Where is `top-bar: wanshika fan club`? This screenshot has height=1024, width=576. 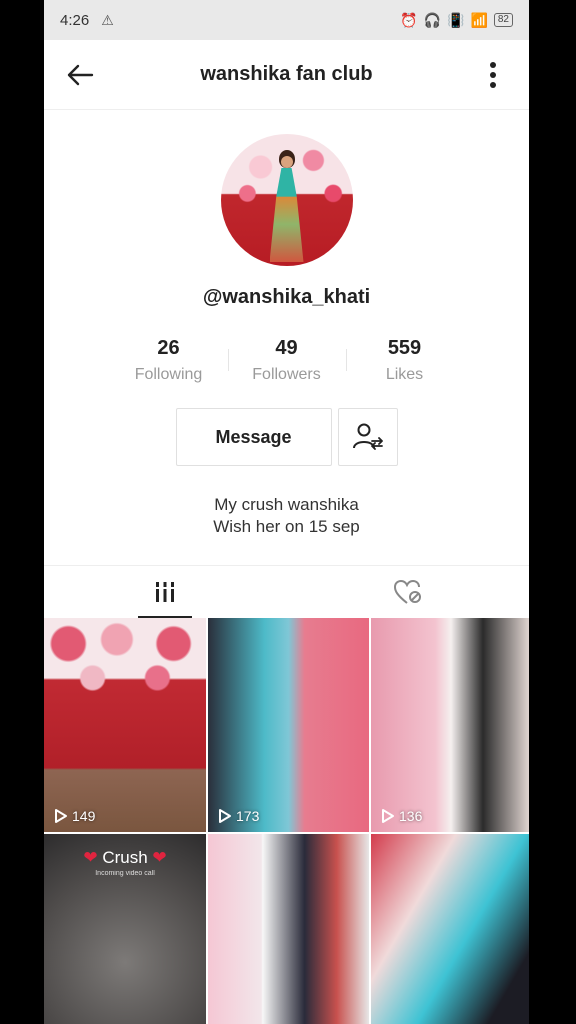
top-bar: wanshika fan club is located at coordinates (286, 75).